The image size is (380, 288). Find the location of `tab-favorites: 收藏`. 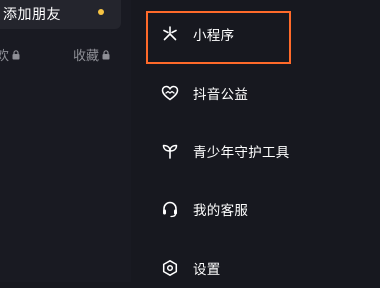

tab-favorites: 收藏 is located at coordinates (91, 54).